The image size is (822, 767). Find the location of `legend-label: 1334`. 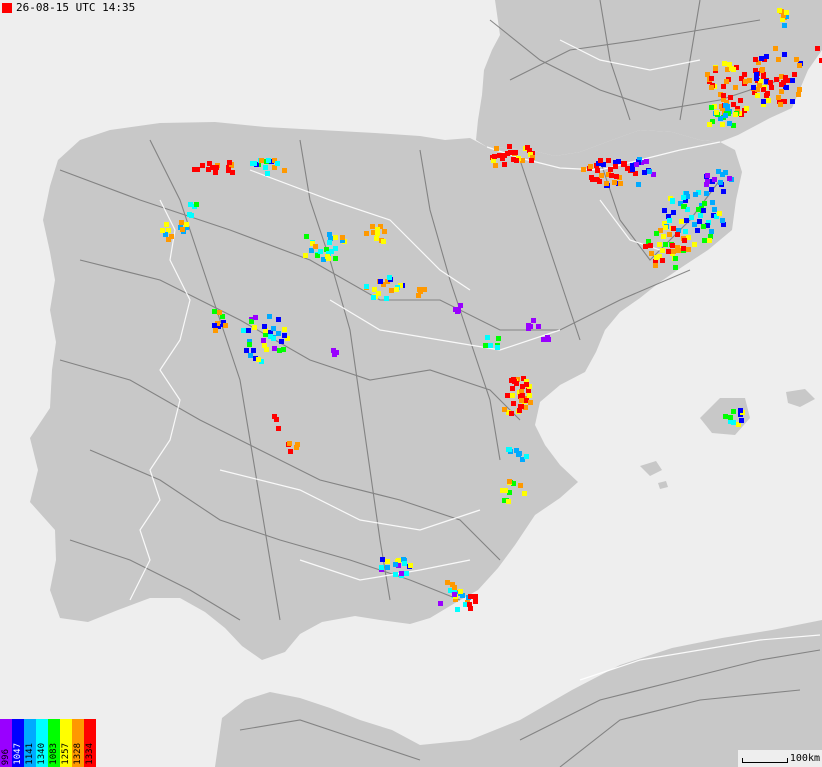

legend-label: 1334 is located at coordinates (90, 754).